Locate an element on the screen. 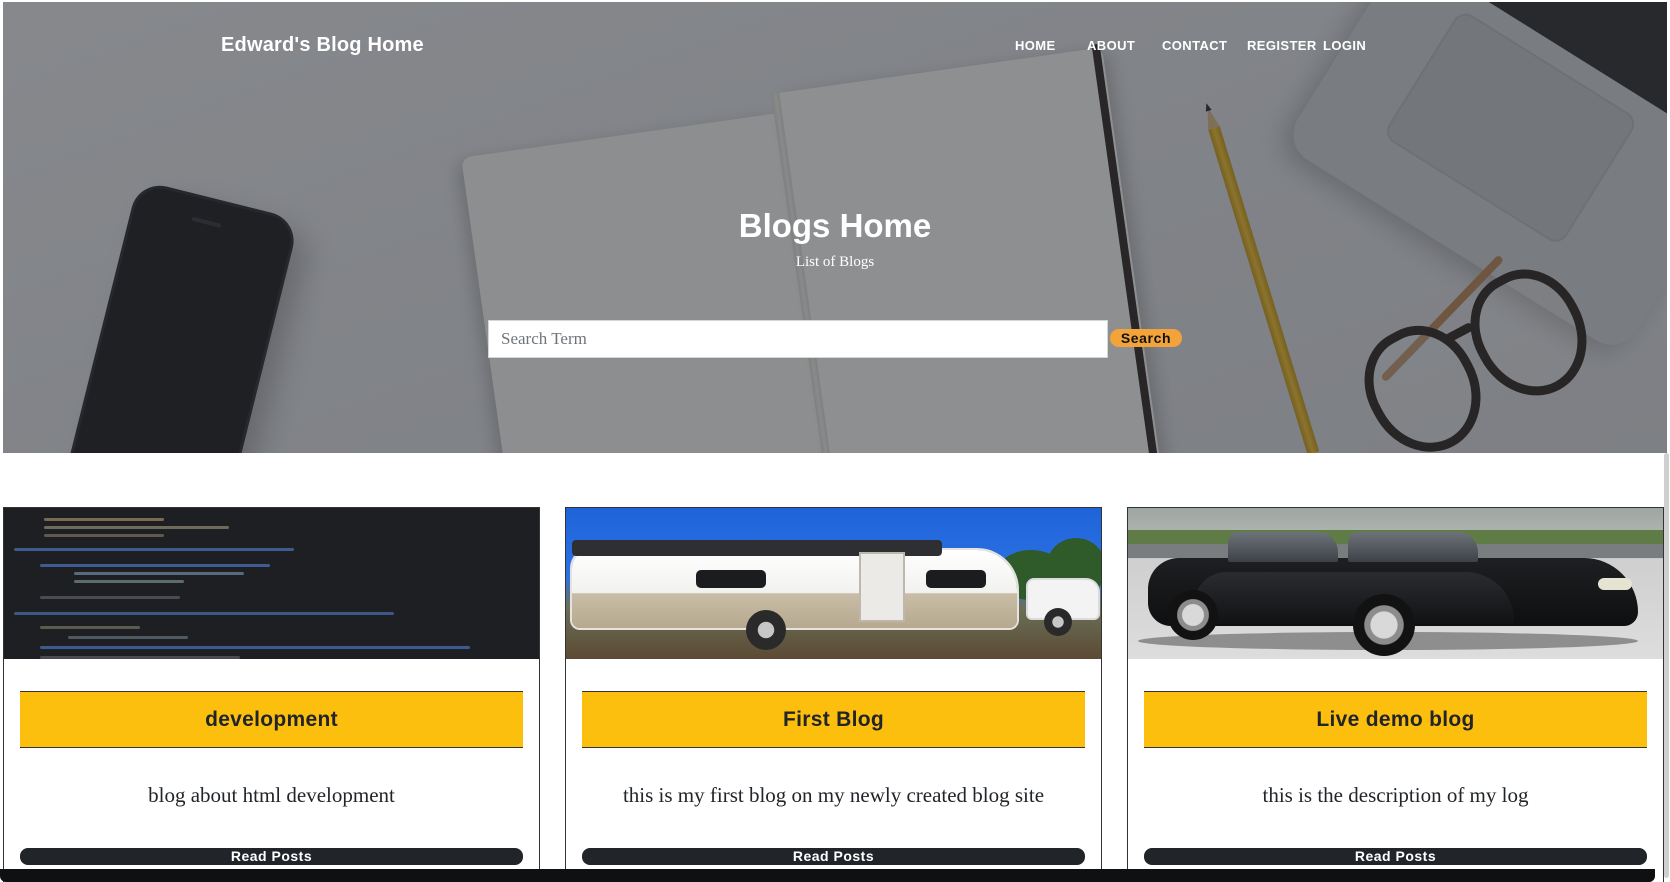 The height and width of the screenshot is (882, 1670). search-input is located at coordinates (798, 339).